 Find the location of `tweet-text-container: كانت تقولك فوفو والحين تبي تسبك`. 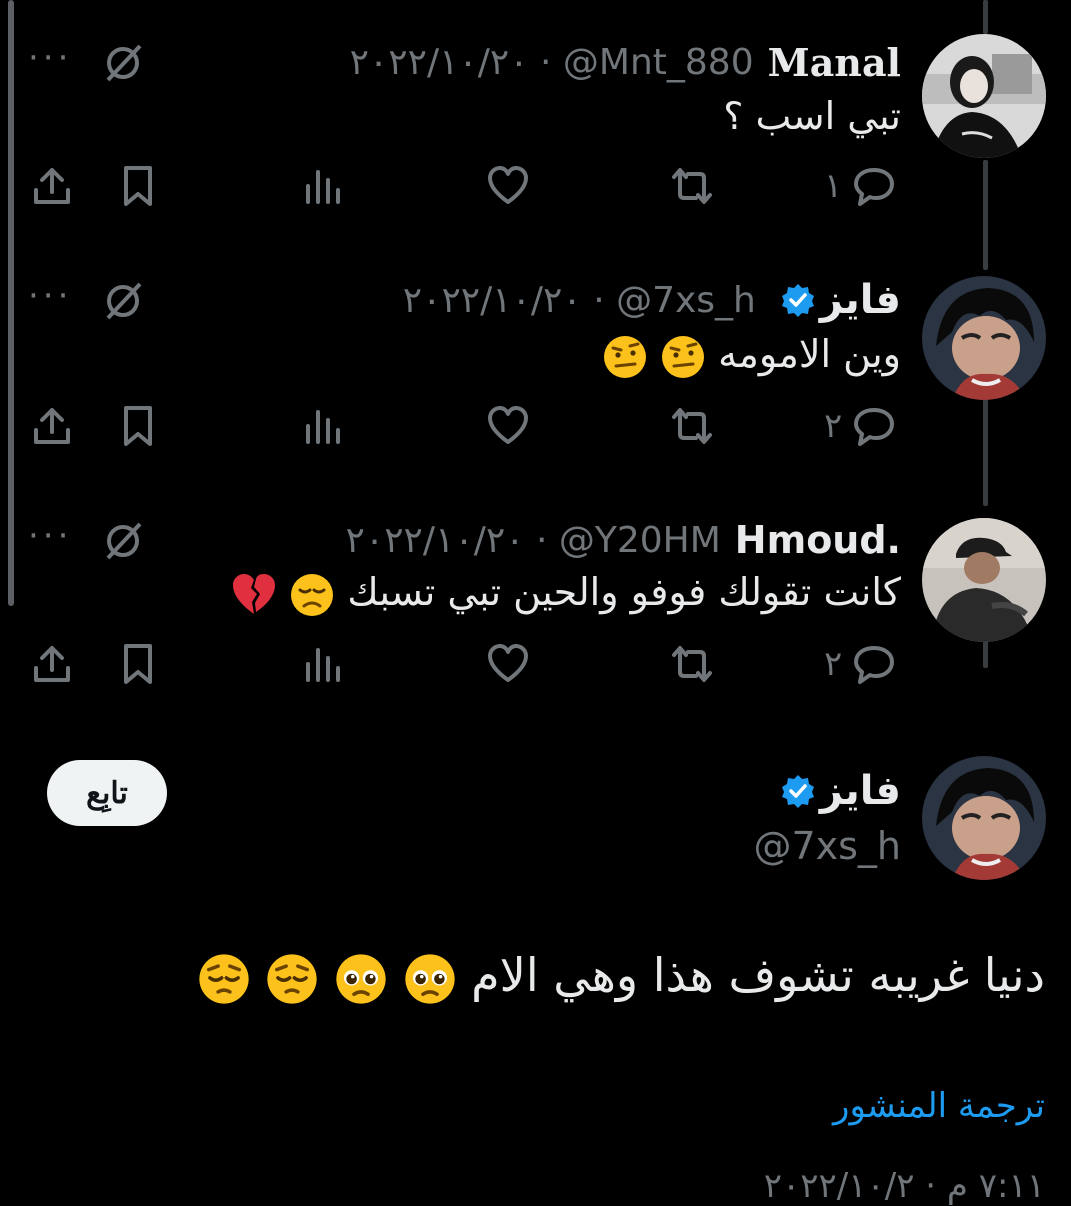

tweet-text-container: كانت تقولك فوفو والحين تبي تسبك is located at coordinates (566, 594).